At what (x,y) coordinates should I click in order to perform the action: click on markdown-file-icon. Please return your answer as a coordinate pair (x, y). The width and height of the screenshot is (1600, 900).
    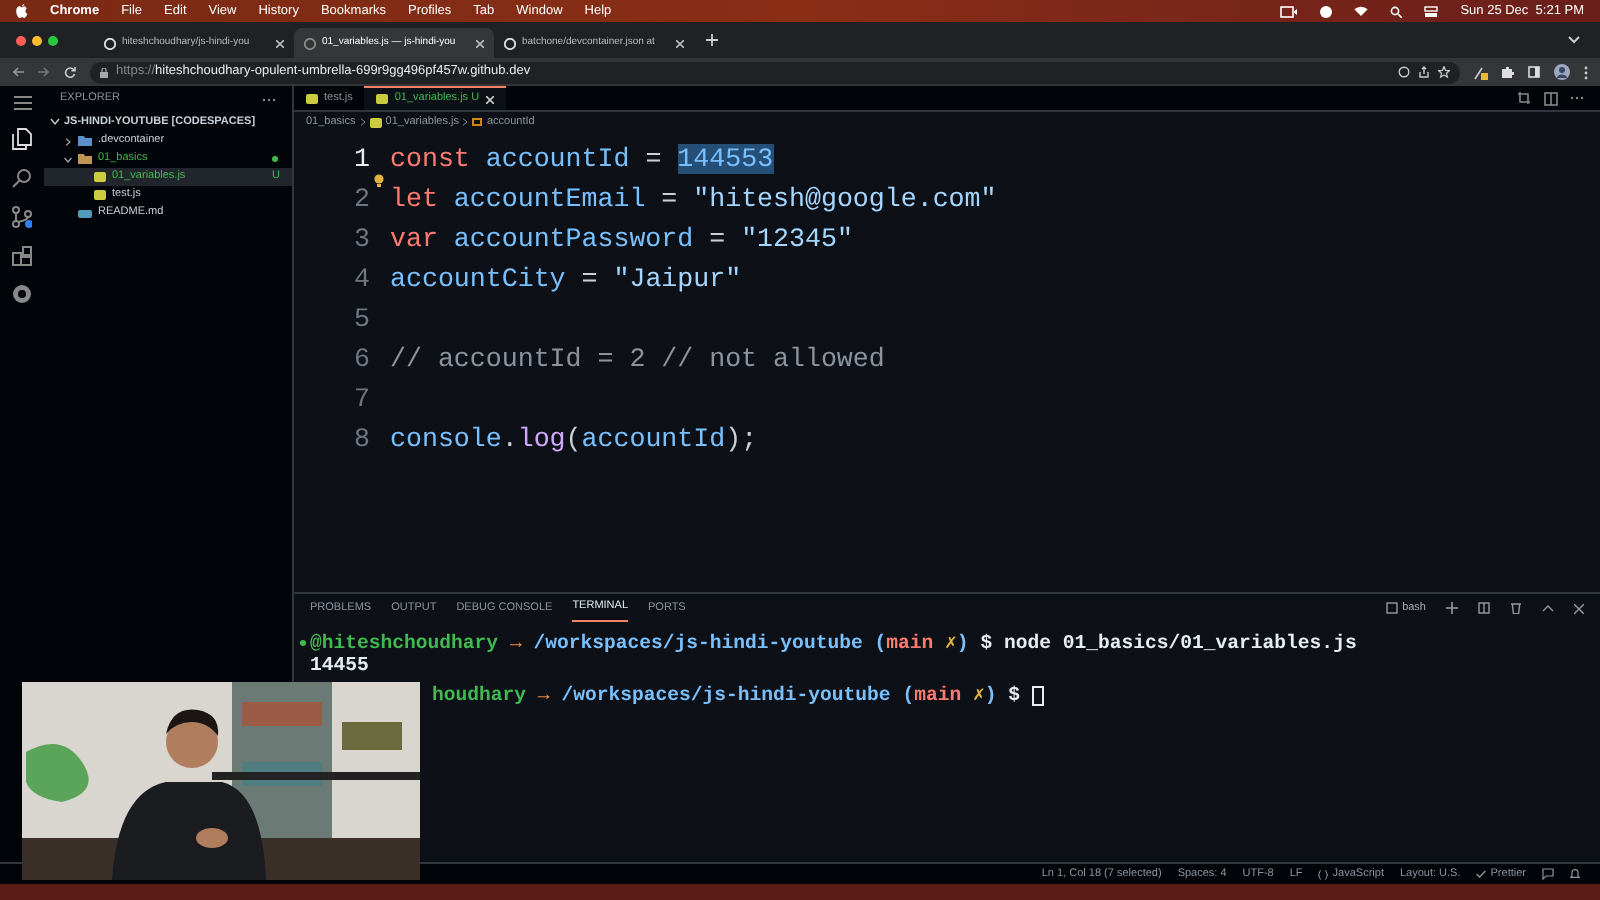
    Looking at the image, I should click on (85, 213).